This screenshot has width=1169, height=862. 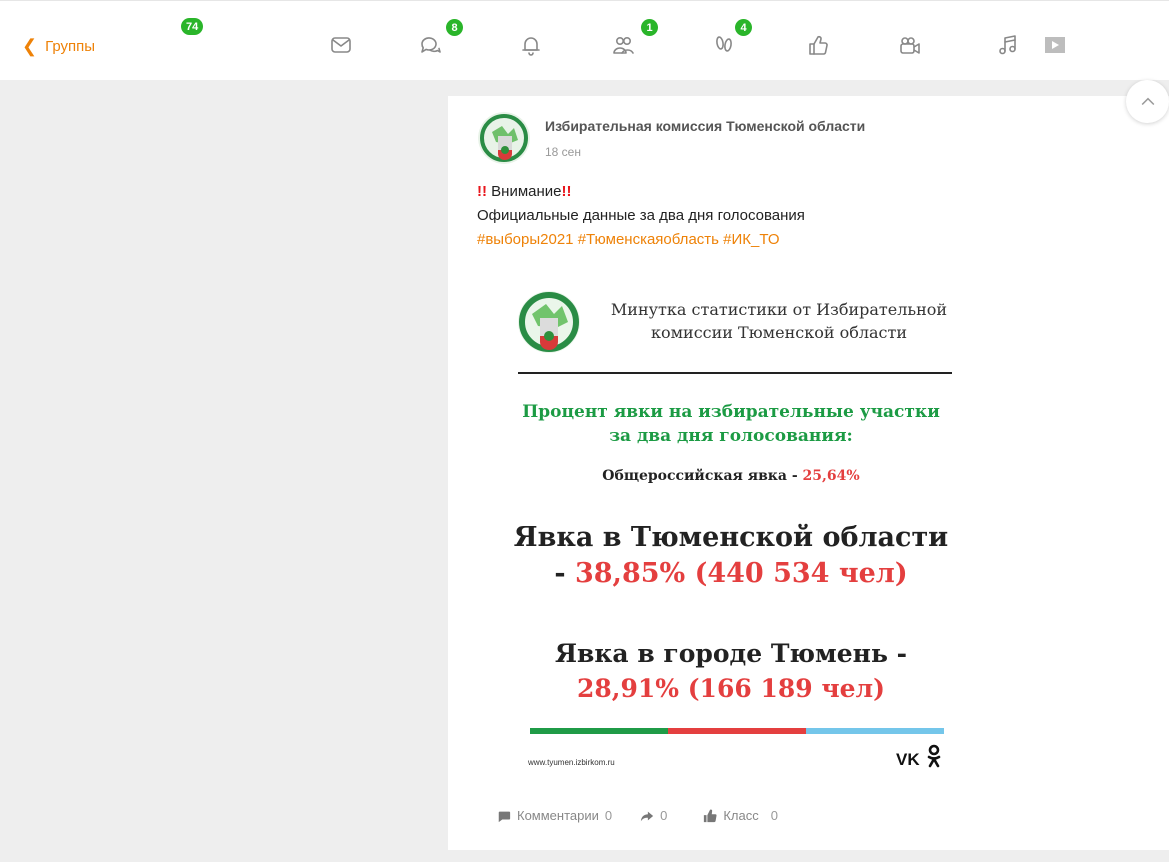 I want to click on music-icon, so click(x=1008, y=45).